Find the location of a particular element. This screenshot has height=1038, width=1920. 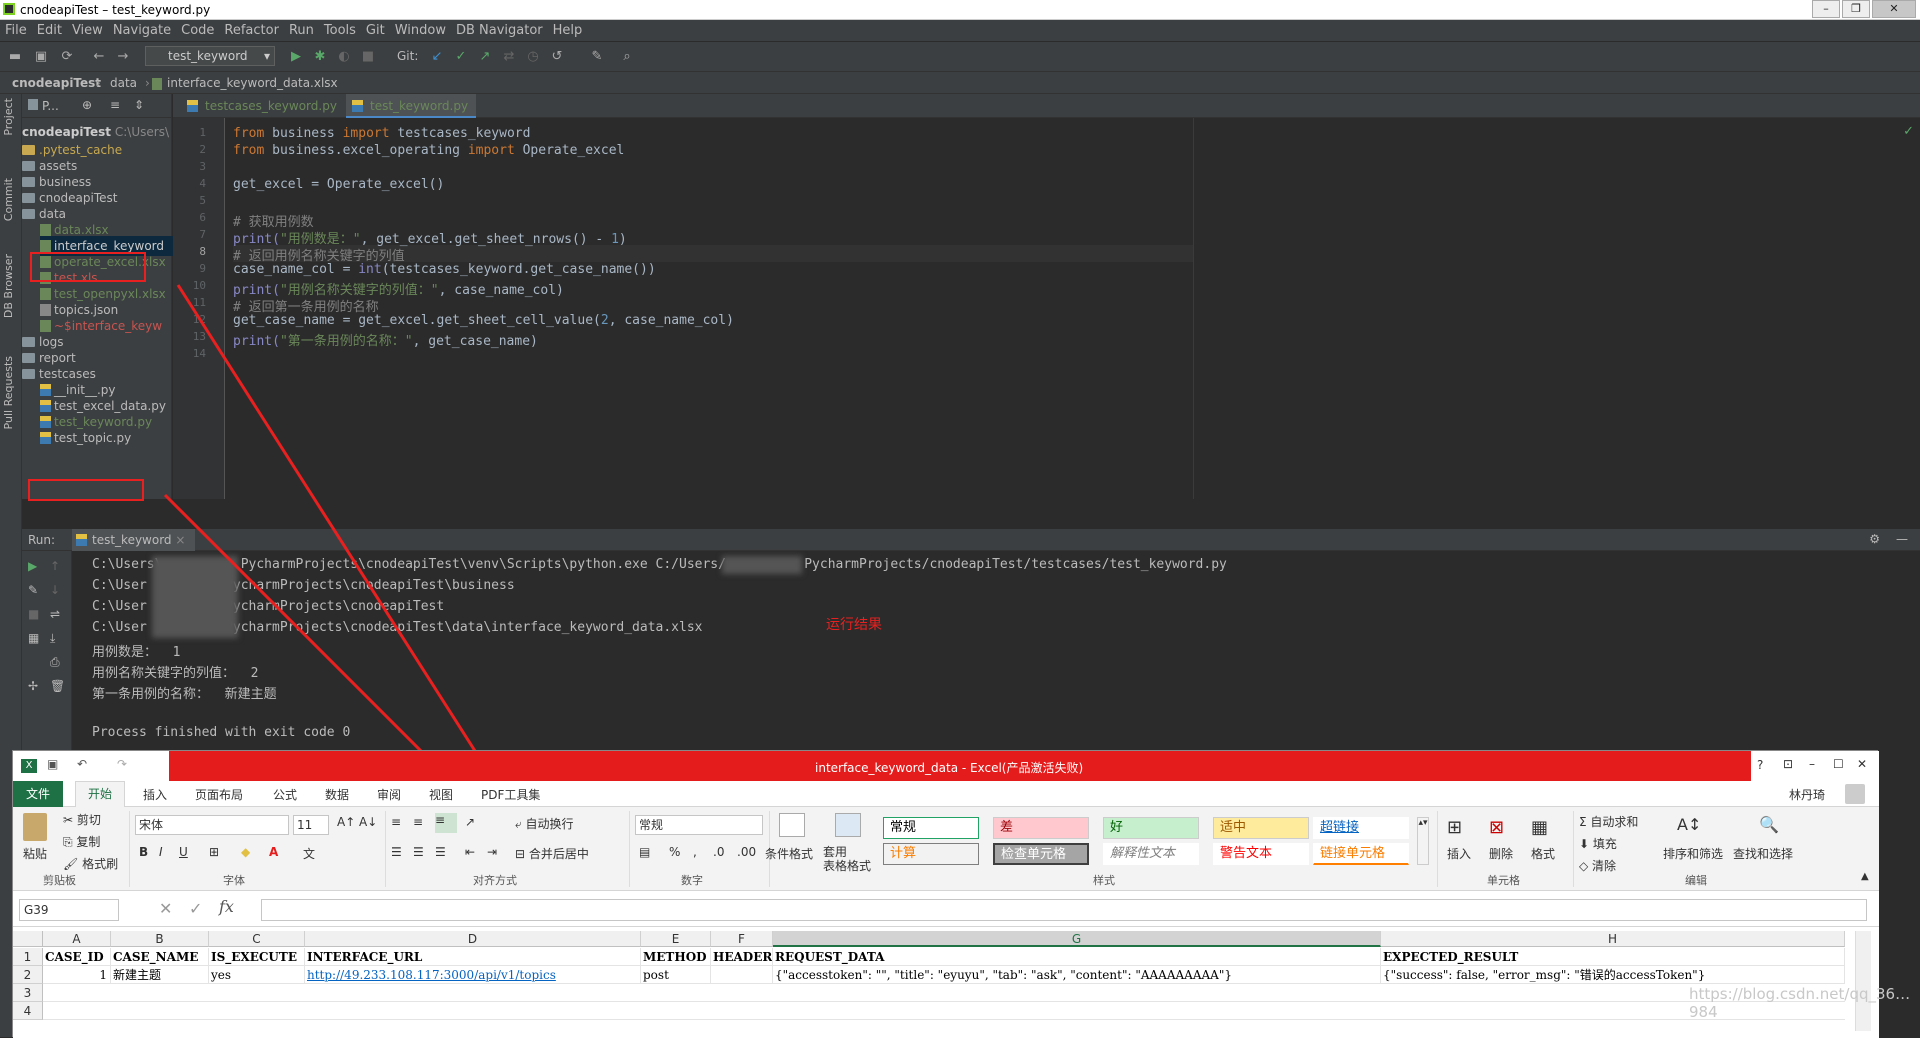

column-header: A is located at coordinates (77, 939).